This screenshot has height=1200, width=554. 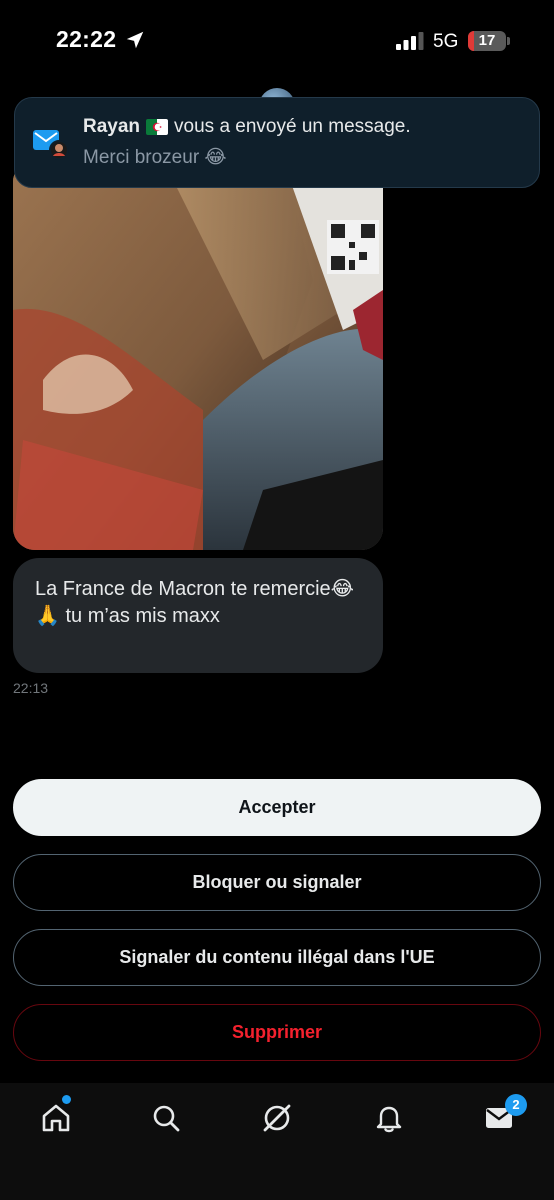 I want to click on notifications-icon, so click(x=389, y=1119).